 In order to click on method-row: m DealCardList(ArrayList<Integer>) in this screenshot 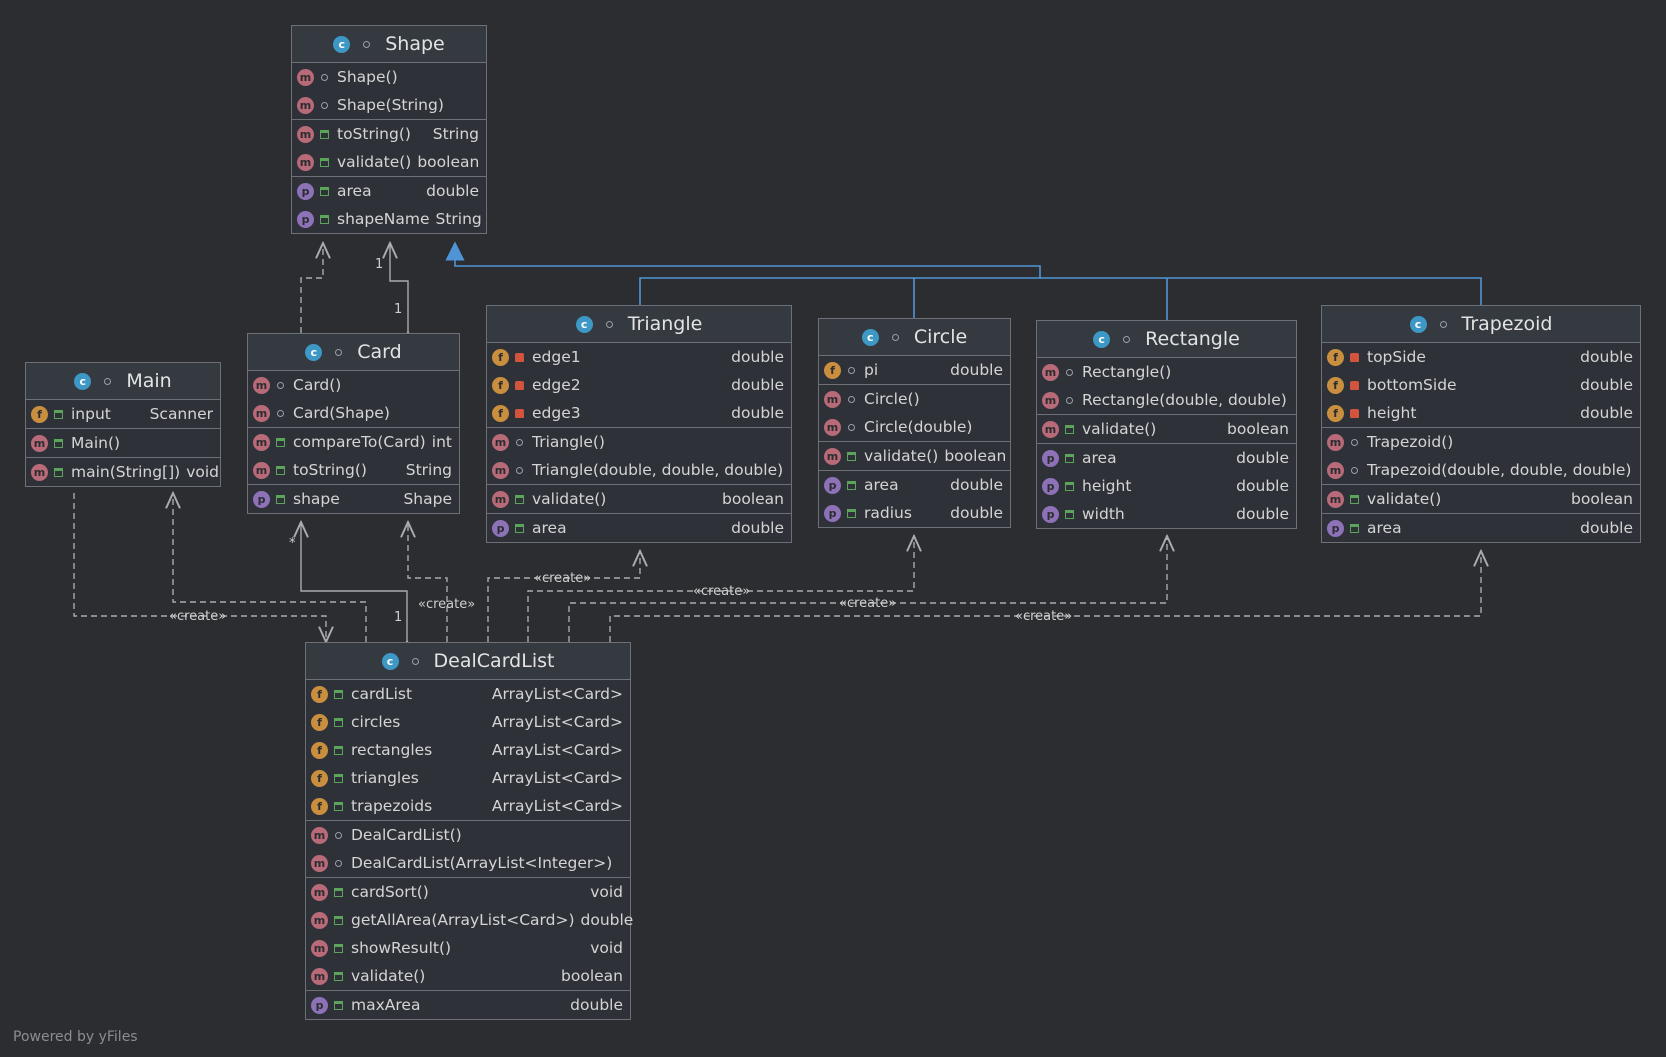, I will do `click(468, 863)`.